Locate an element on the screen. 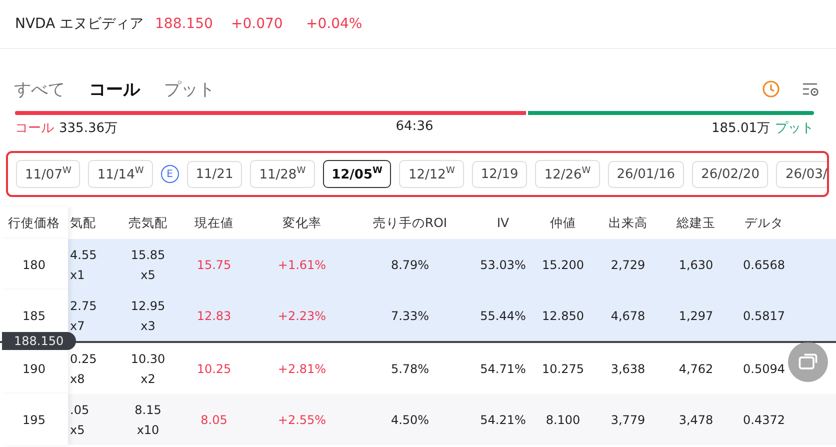 The height and width of the screenshot is (447, 836). column-header: 売気配 is located at coordinates (148, 223).